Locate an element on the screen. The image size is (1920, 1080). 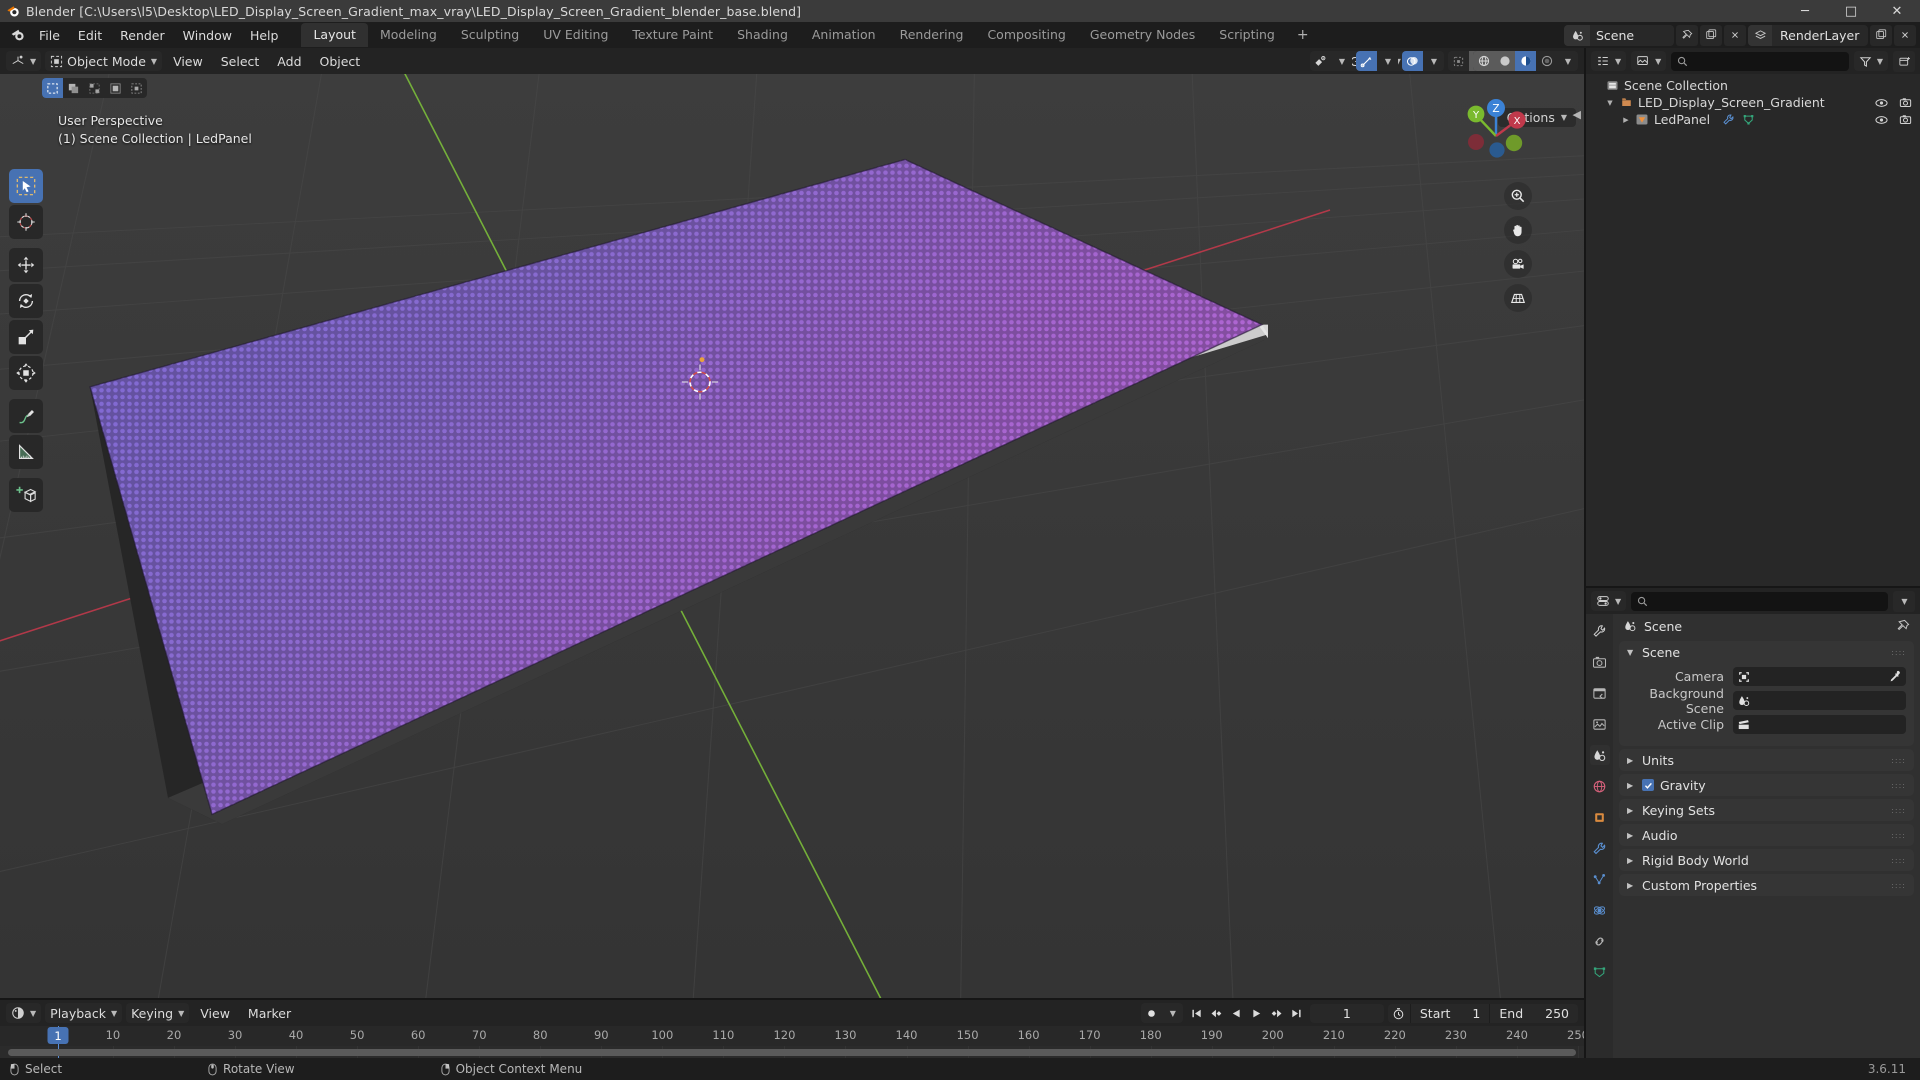
properties-editor-type-selector: ▼ is located at coordinates (1609, 601).